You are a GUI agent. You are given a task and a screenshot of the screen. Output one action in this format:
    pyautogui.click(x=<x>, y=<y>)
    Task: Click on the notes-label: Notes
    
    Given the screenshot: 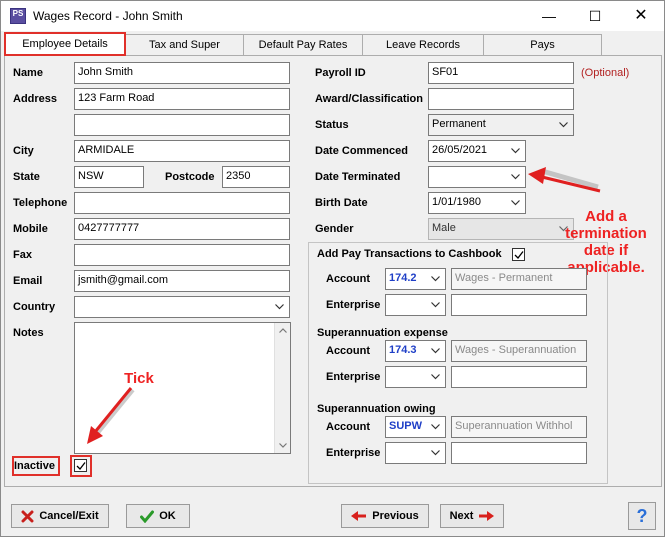 What is the action you would take?
    pyautogui.click(x=28, y=333)
    